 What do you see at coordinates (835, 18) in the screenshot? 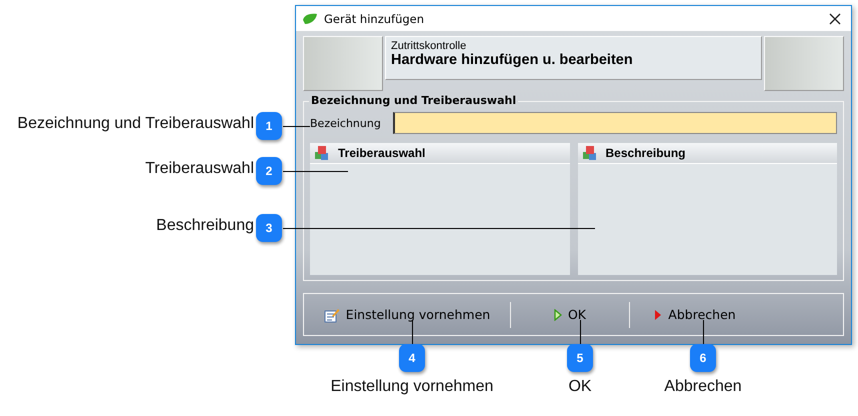
I see `close-icon` at bounding box center [835, 18].